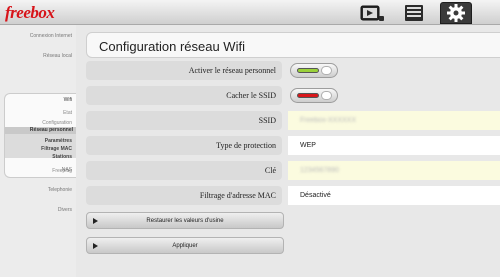 The image size is (500, 277). What do you see at coordinates (184, 95) in the screenshot?
I see `row-label: Cacher le SSID` at bounding box center [184, 95].